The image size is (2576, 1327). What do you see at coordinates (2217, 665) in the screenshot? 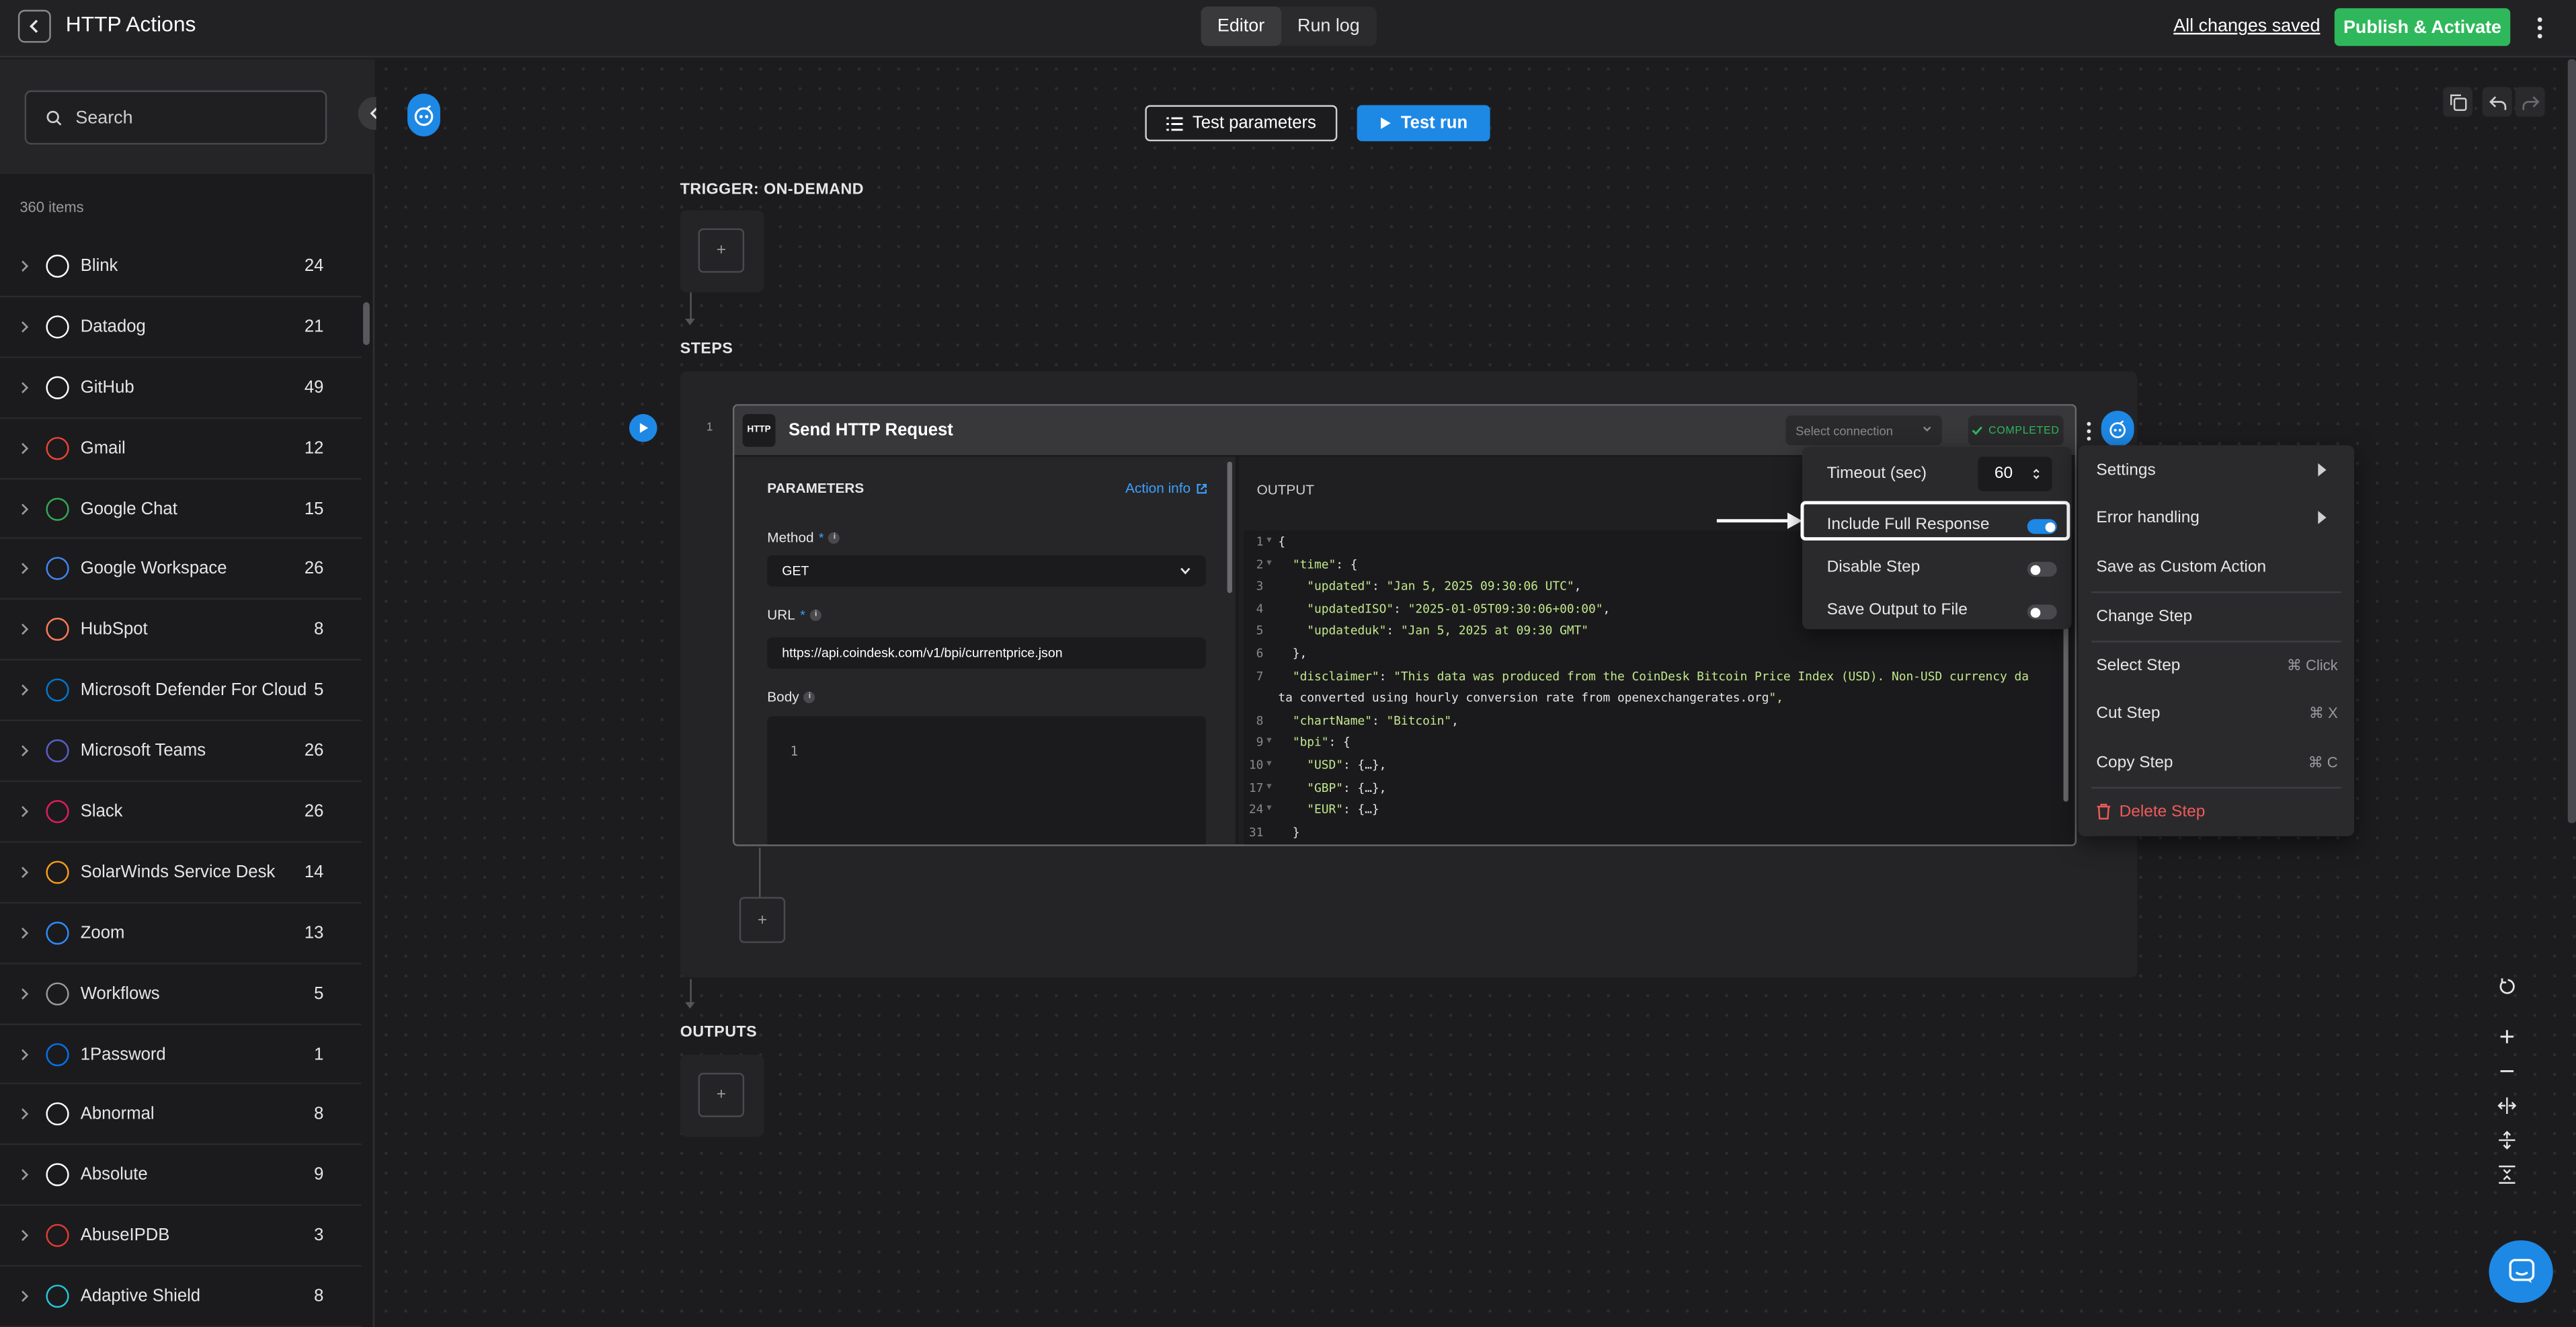
I see `menu-item-select-step: Select Step ⌘ Click` at bounding box center [2217, 665].